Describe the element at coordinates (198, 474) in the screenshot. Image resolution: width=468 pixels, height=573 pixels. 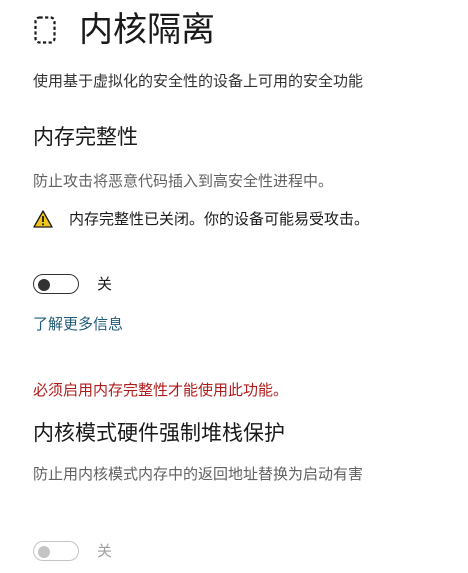
I see `stack-protection-description: 防止用内核模式内存中的返回地址替换为启动有害` at that location.